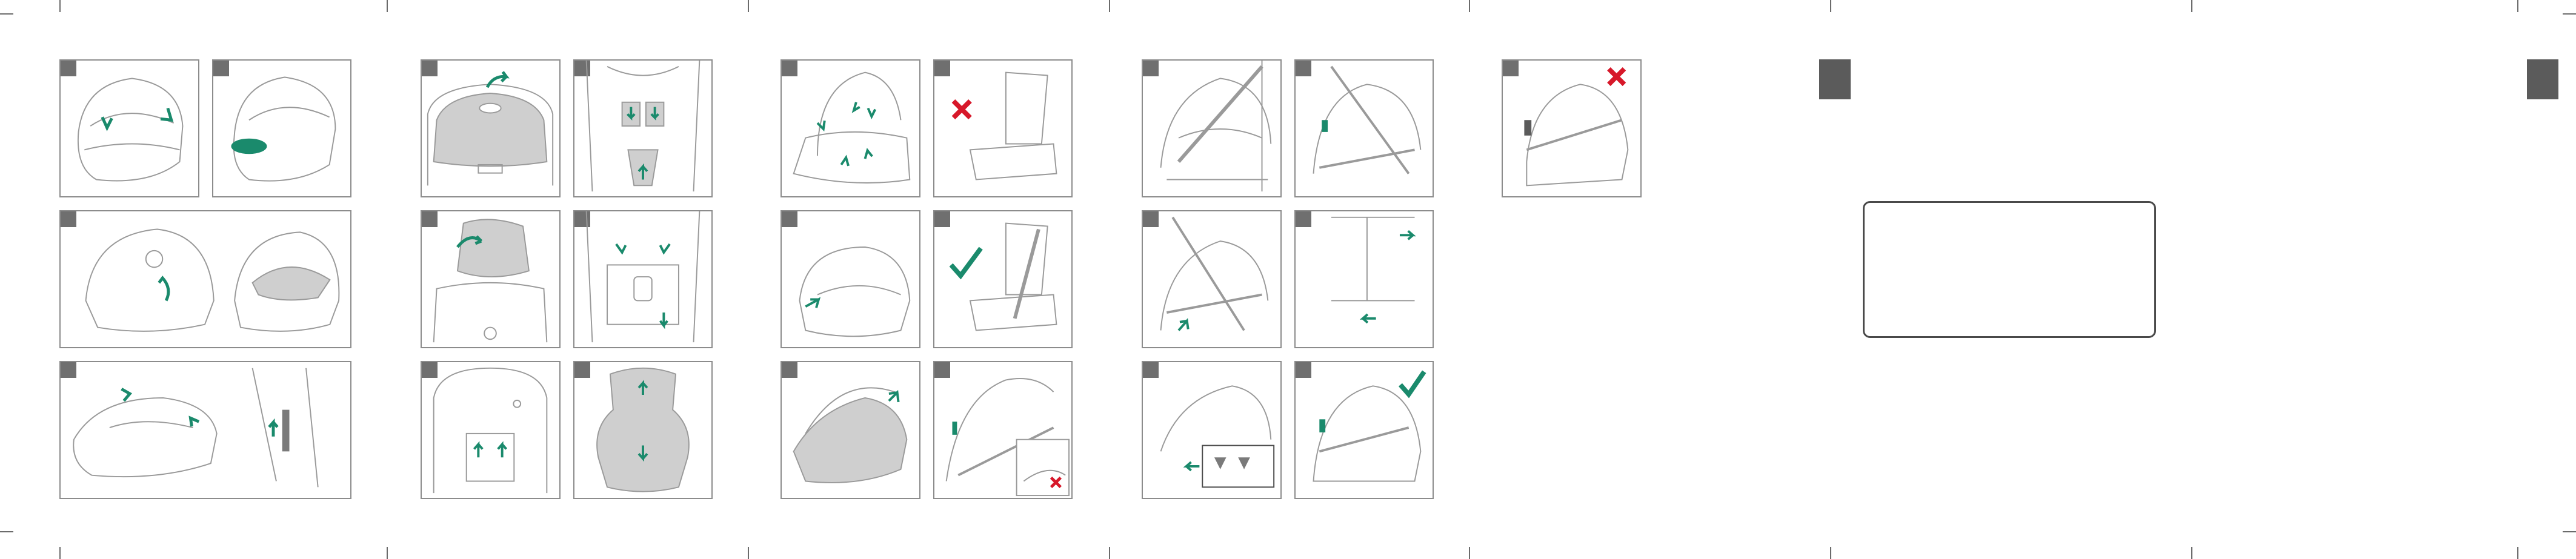  What do you see at coordinates (1217, 436) in the screenshot?
I see `isofix-indicator-illustration` at bounding box center [1217, 436].